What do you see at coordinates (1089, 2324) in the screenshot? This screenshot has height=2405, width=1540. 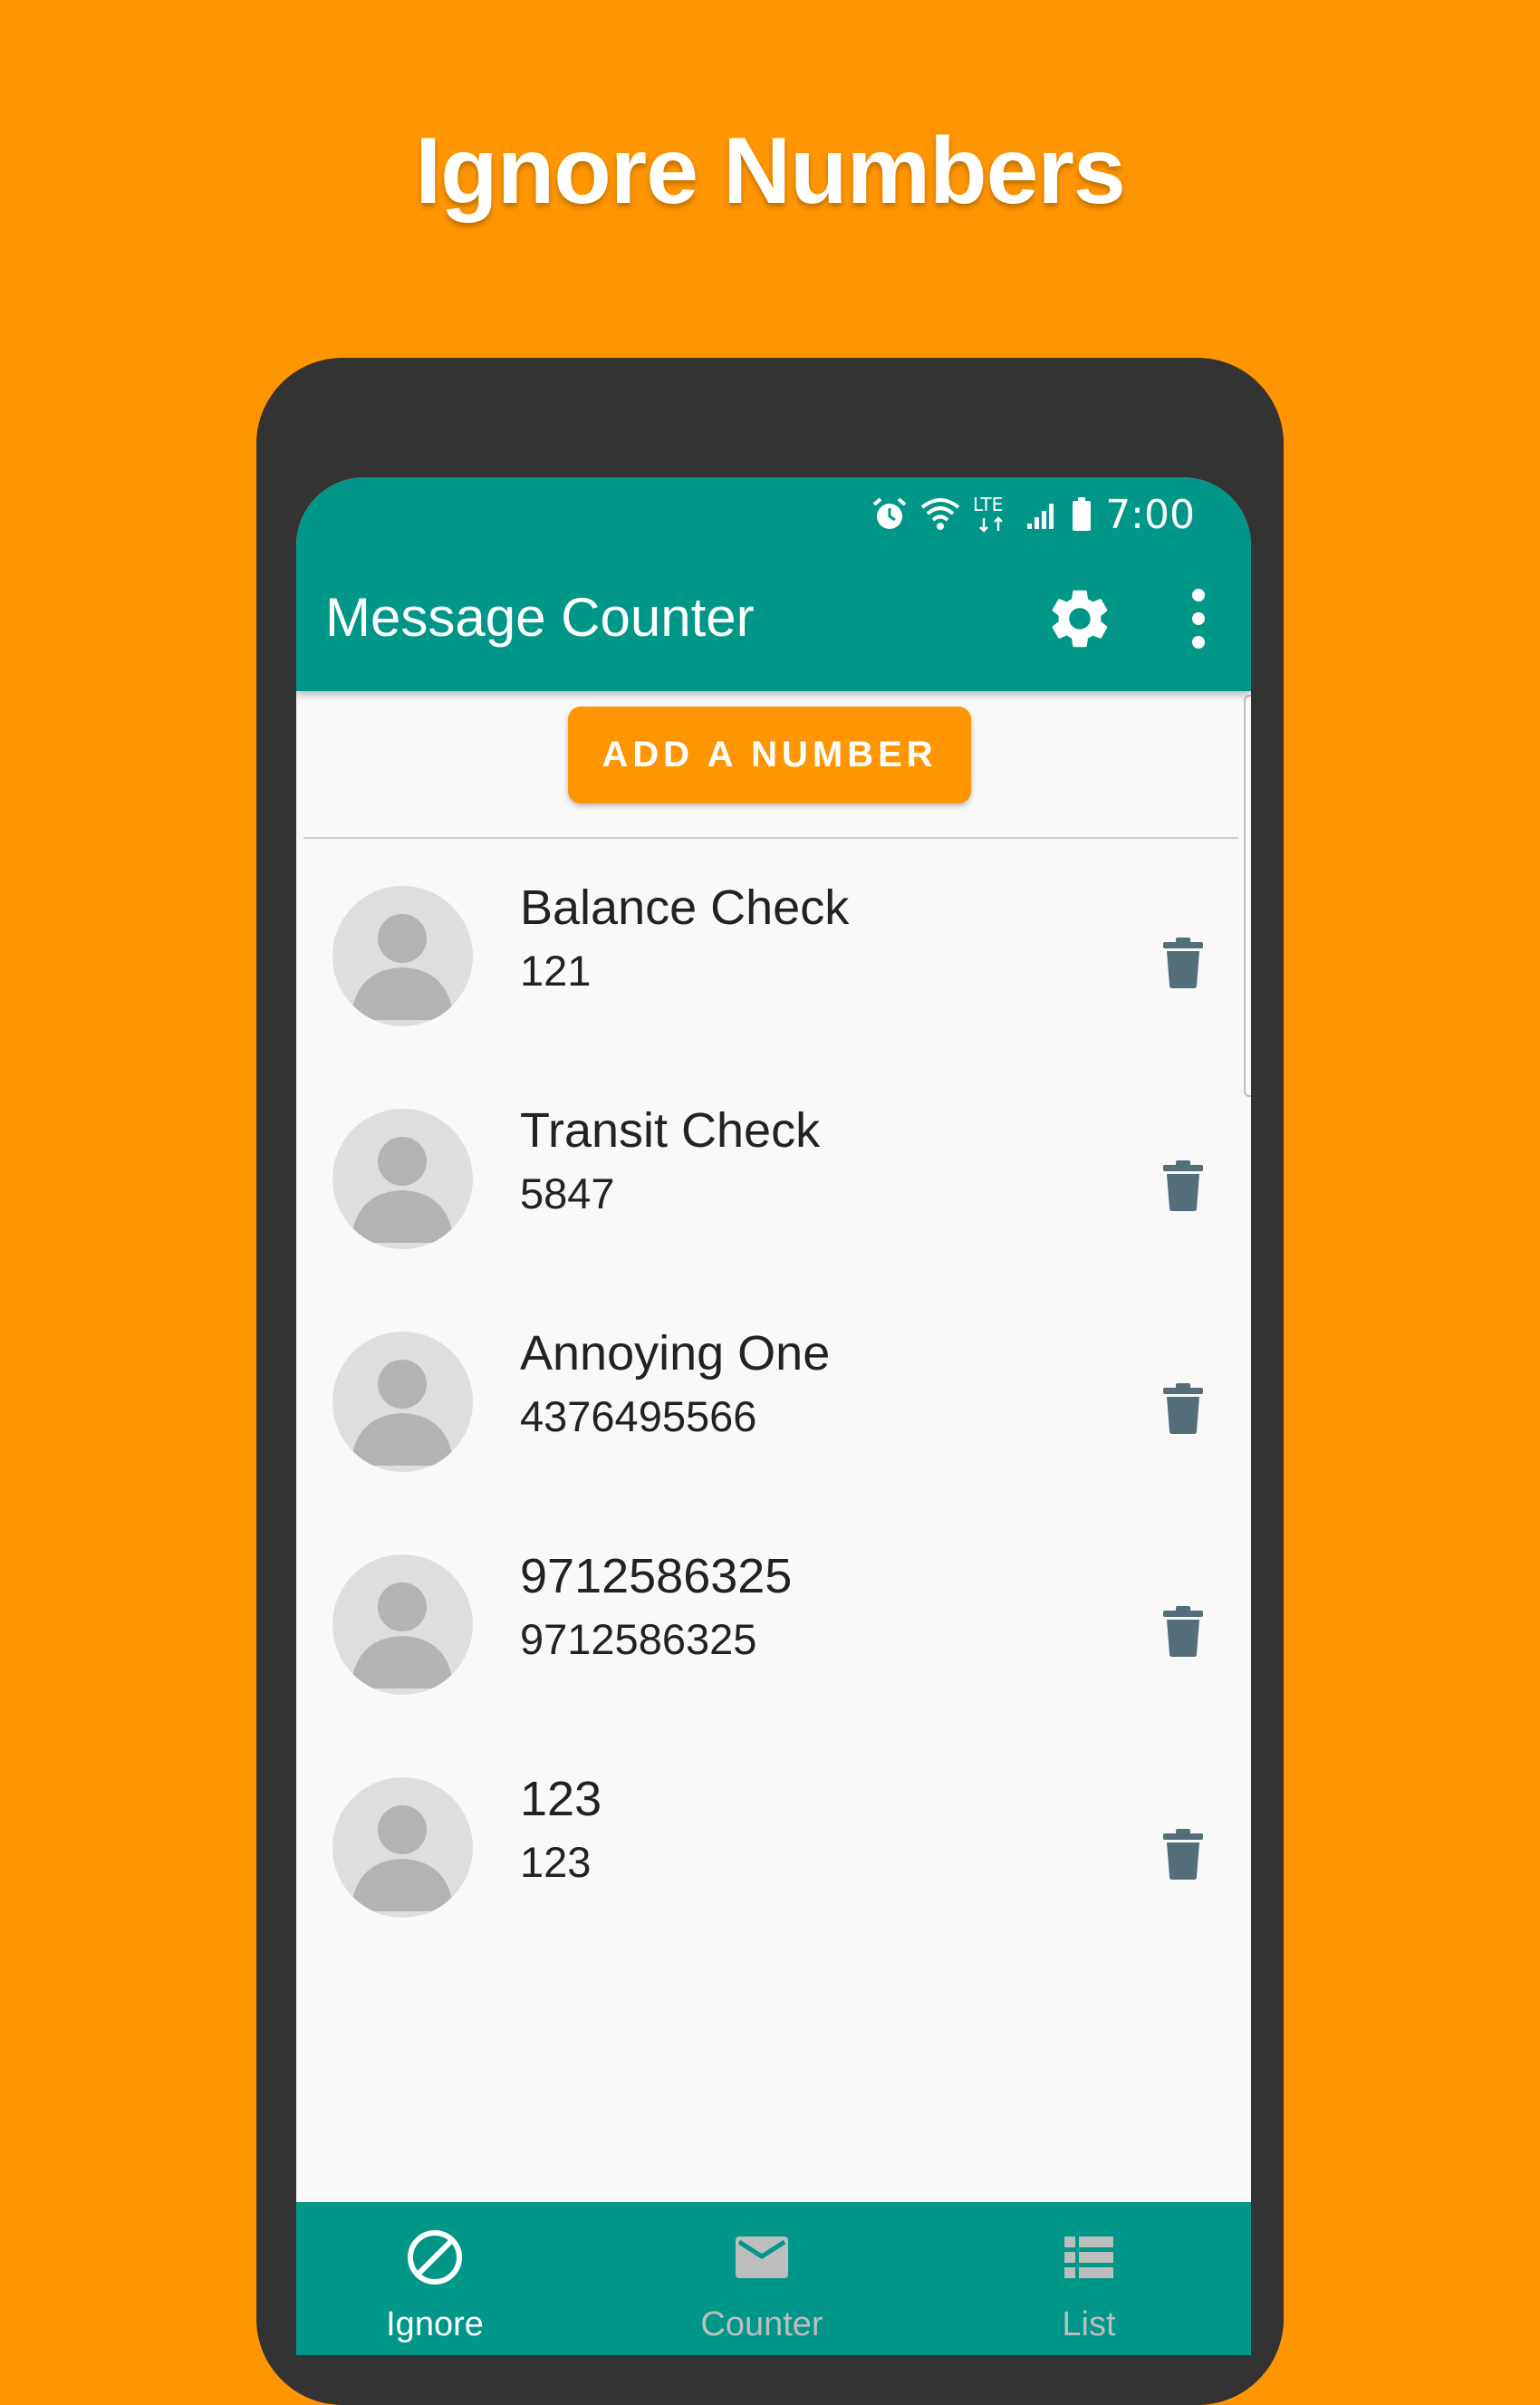 I see `nav-label-list: List` at bounding box center [1089, 2324].